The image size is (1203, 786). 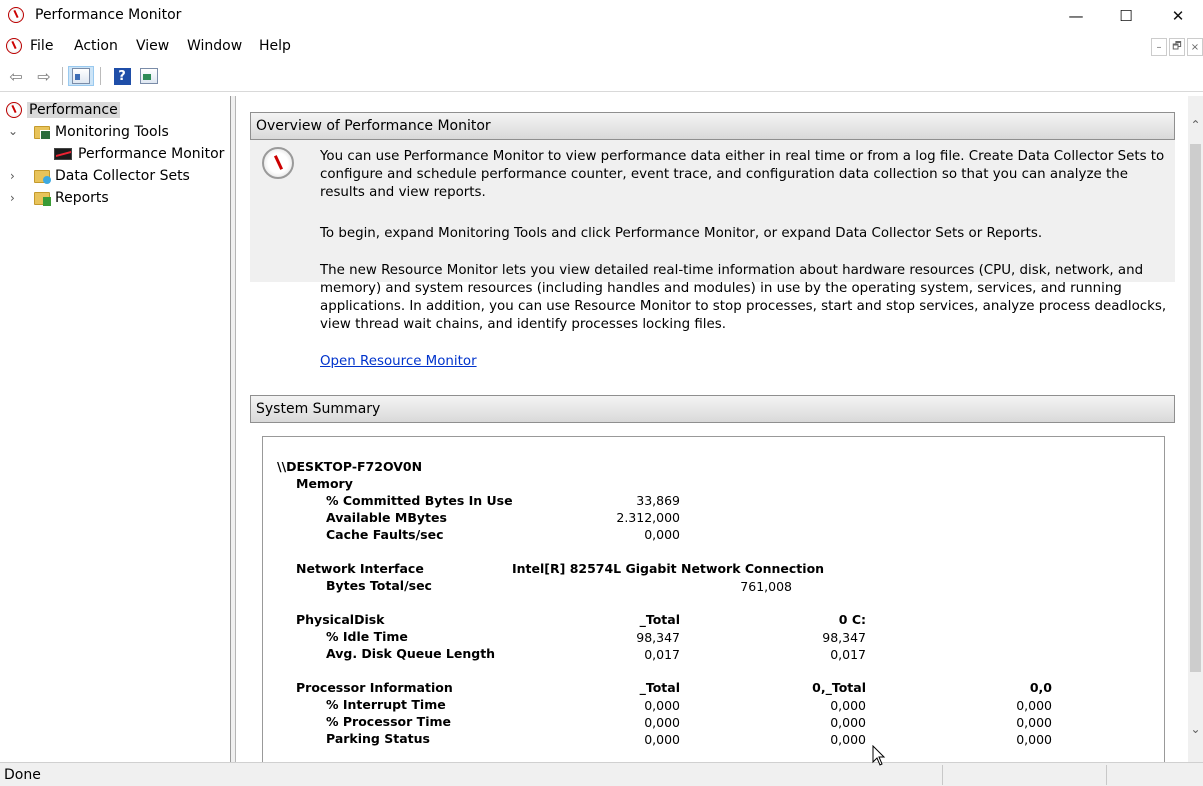 What do you see at coordinates (386, 704) in the screenshot?
I see `counter-name: % Interrupt Time` at bounding box center [386, 704].